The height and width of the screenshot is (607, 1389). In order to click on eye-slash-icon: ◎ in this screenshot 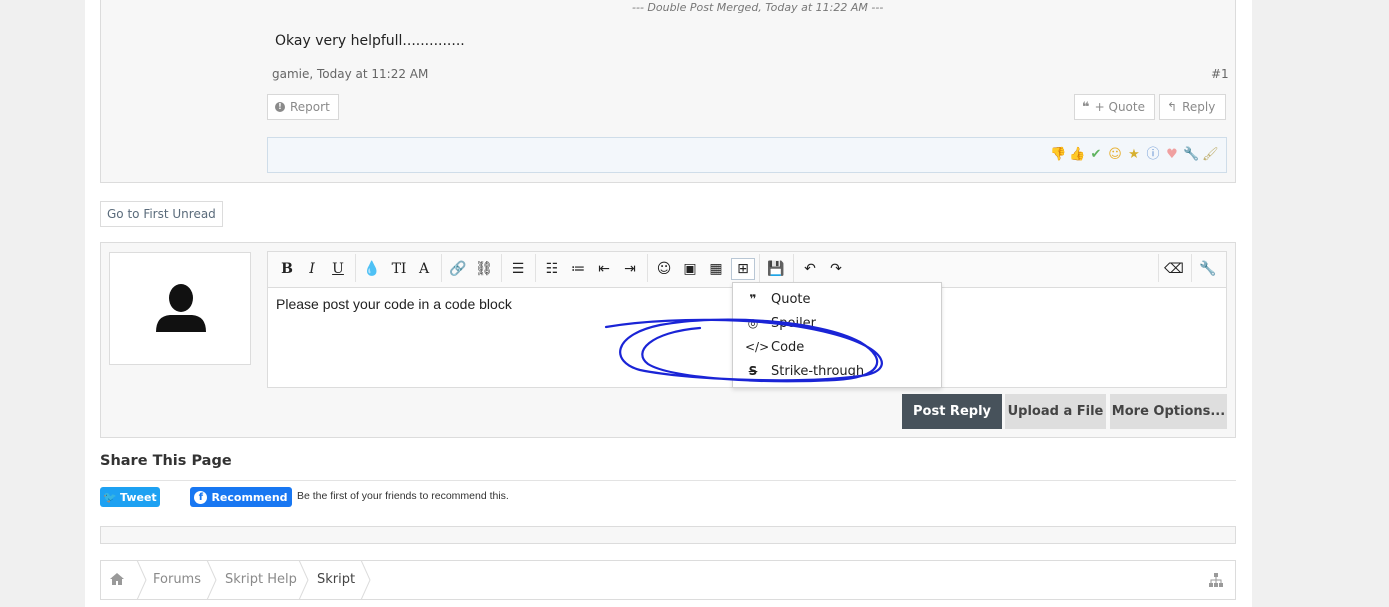, I will do `click(753, 323)`.